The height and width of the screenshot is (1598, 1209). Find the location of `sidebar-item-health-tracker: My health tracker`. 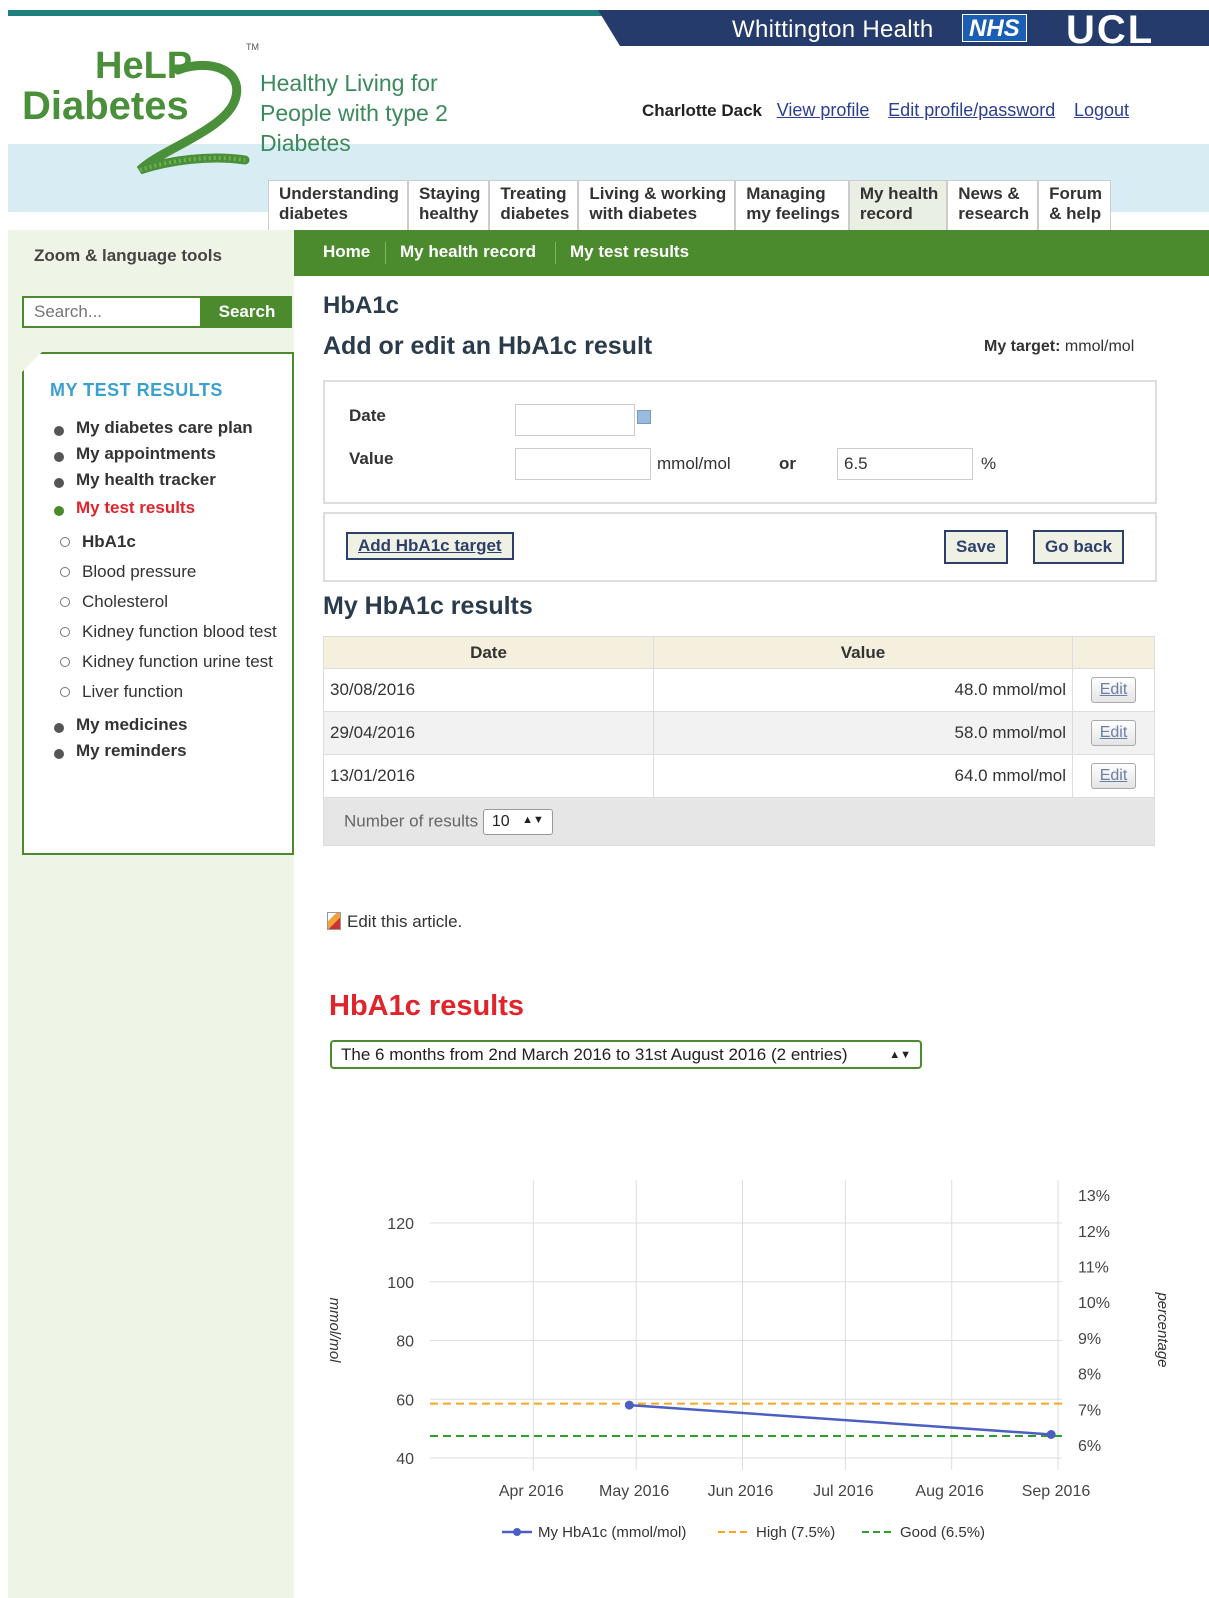

sidebar-item-health-tracker: My health tracker is located at coordinates (169, 480).